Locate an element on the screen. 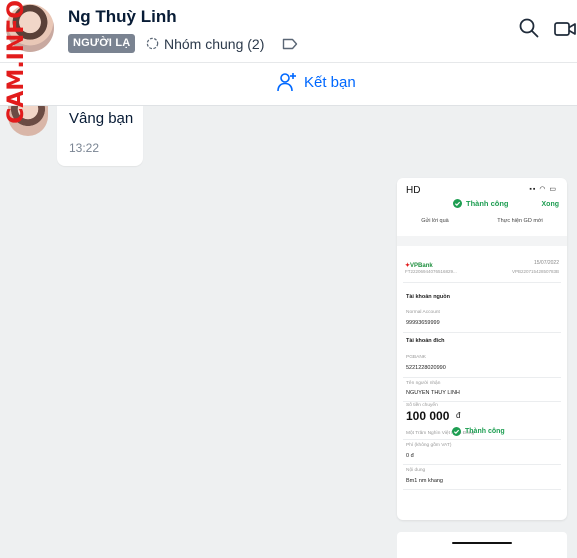 The height and width of the screenshot is (558, 577). add-friend-button: Kết bạn is located at coordinates (316, 82).